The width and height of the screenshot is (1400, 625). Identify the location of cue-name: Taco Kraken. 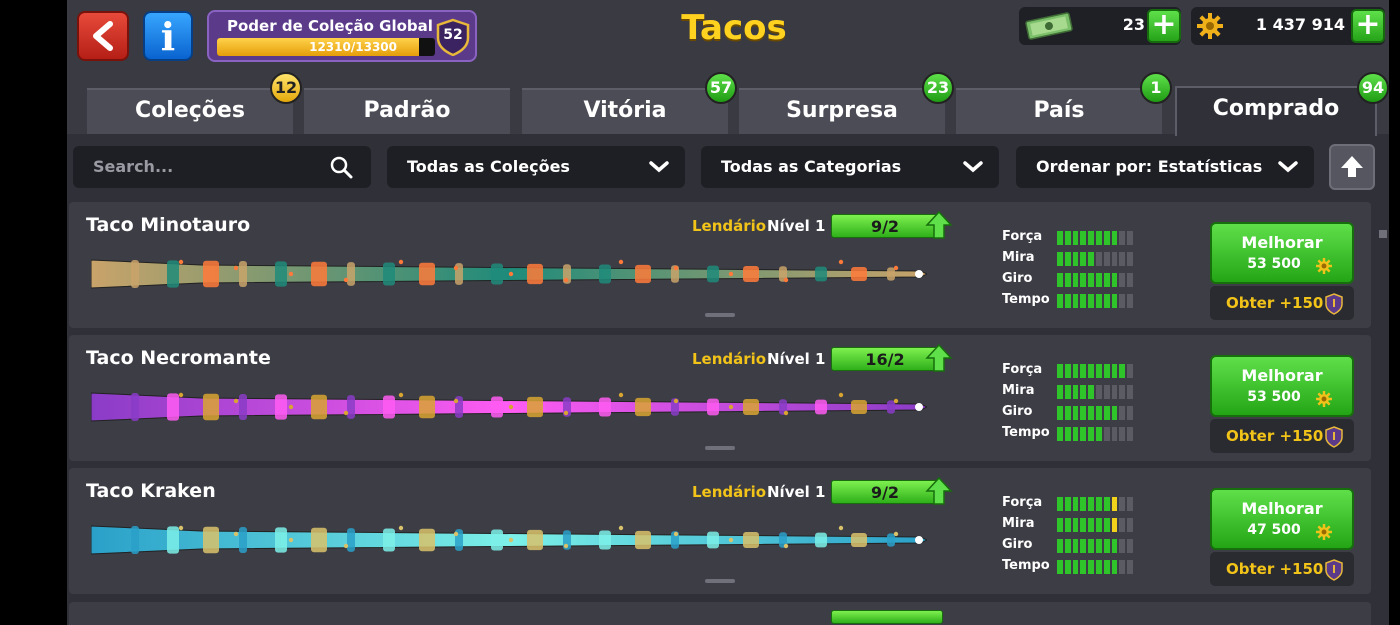
(151, 491).